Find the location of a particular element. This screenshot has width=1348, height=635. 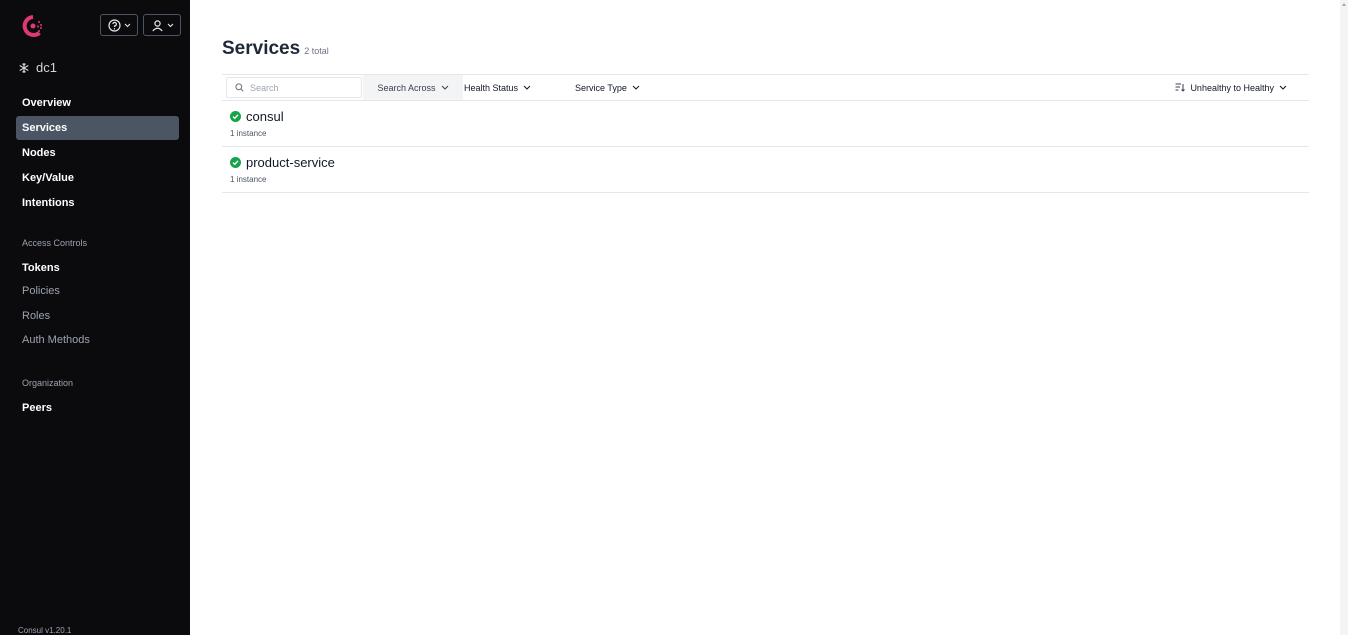

service-name: product-service is located at coordinates (290, 162).